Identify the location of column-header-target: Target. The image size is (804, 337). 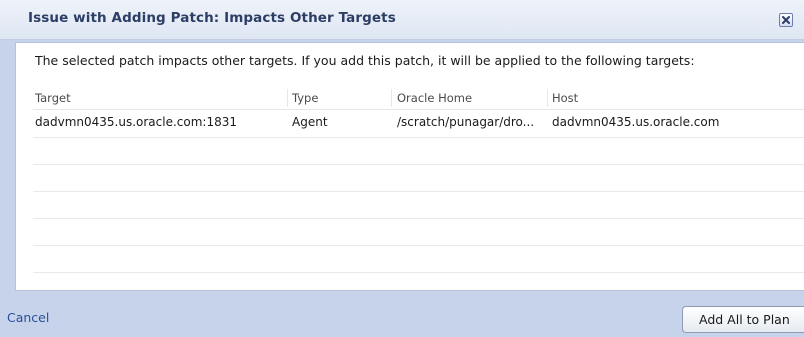
(160, 98).